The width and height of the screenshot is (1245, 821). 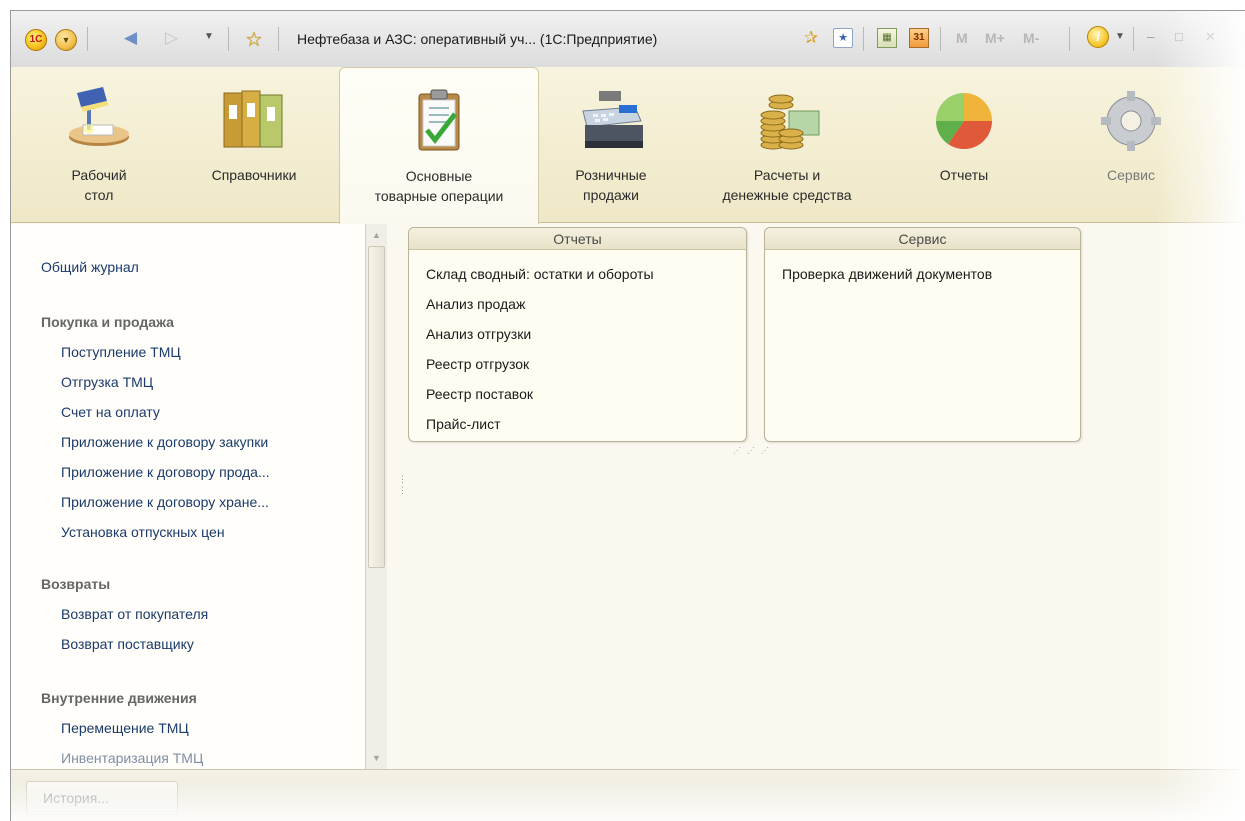 I want to click on calculator-icon: ▦, so click(x=887, y=38).